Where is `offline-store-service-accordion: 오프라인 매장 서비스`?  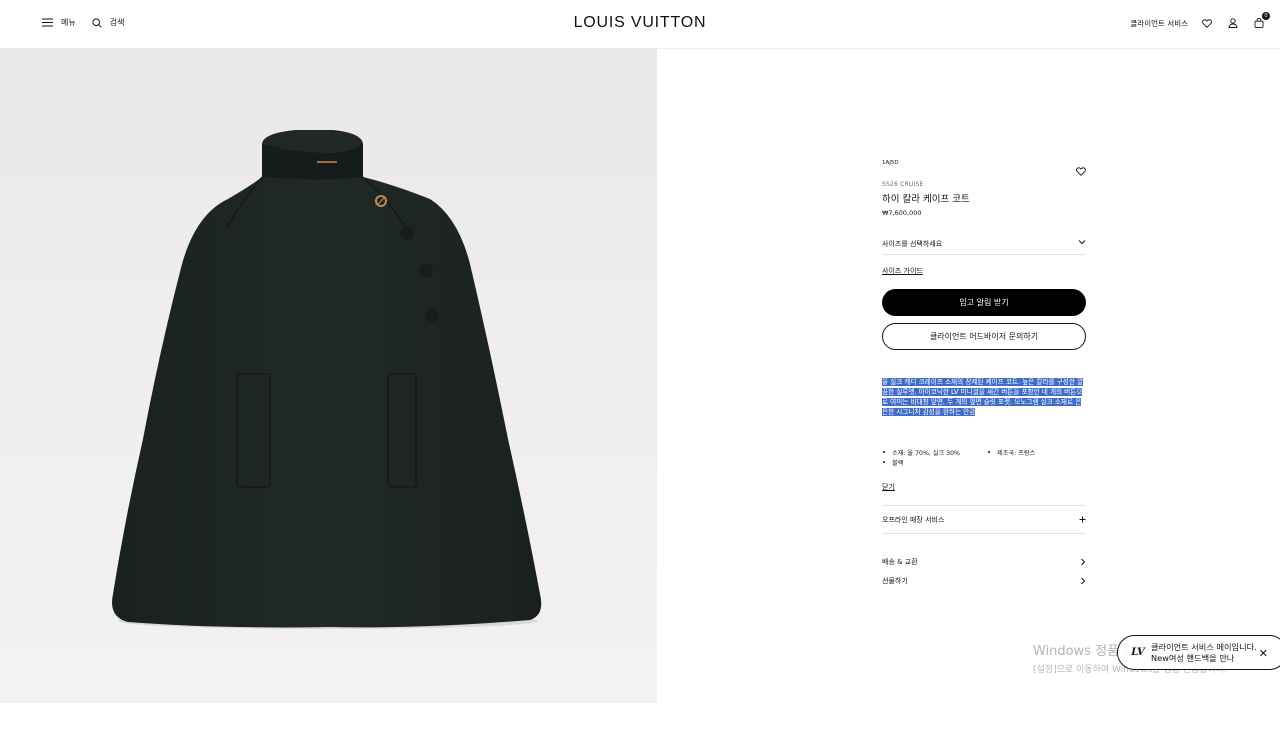
offline-store-service-accordion: 오프라인 매장 서비스 is located at coordinates (984, 519).